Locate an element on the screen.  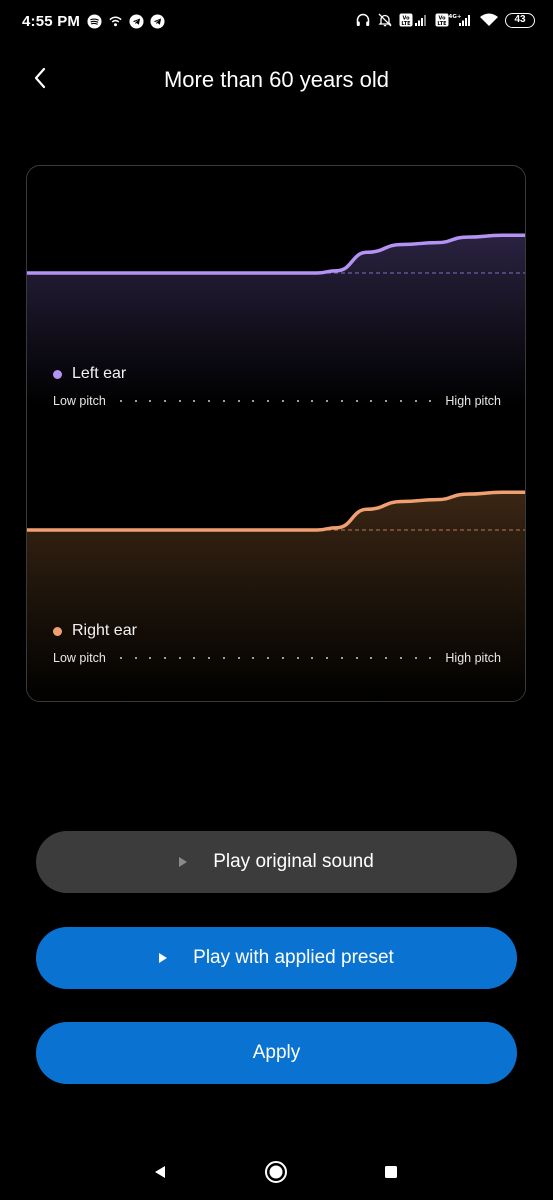
page-title: More than 60 years old is located at coordinates (276, 79).